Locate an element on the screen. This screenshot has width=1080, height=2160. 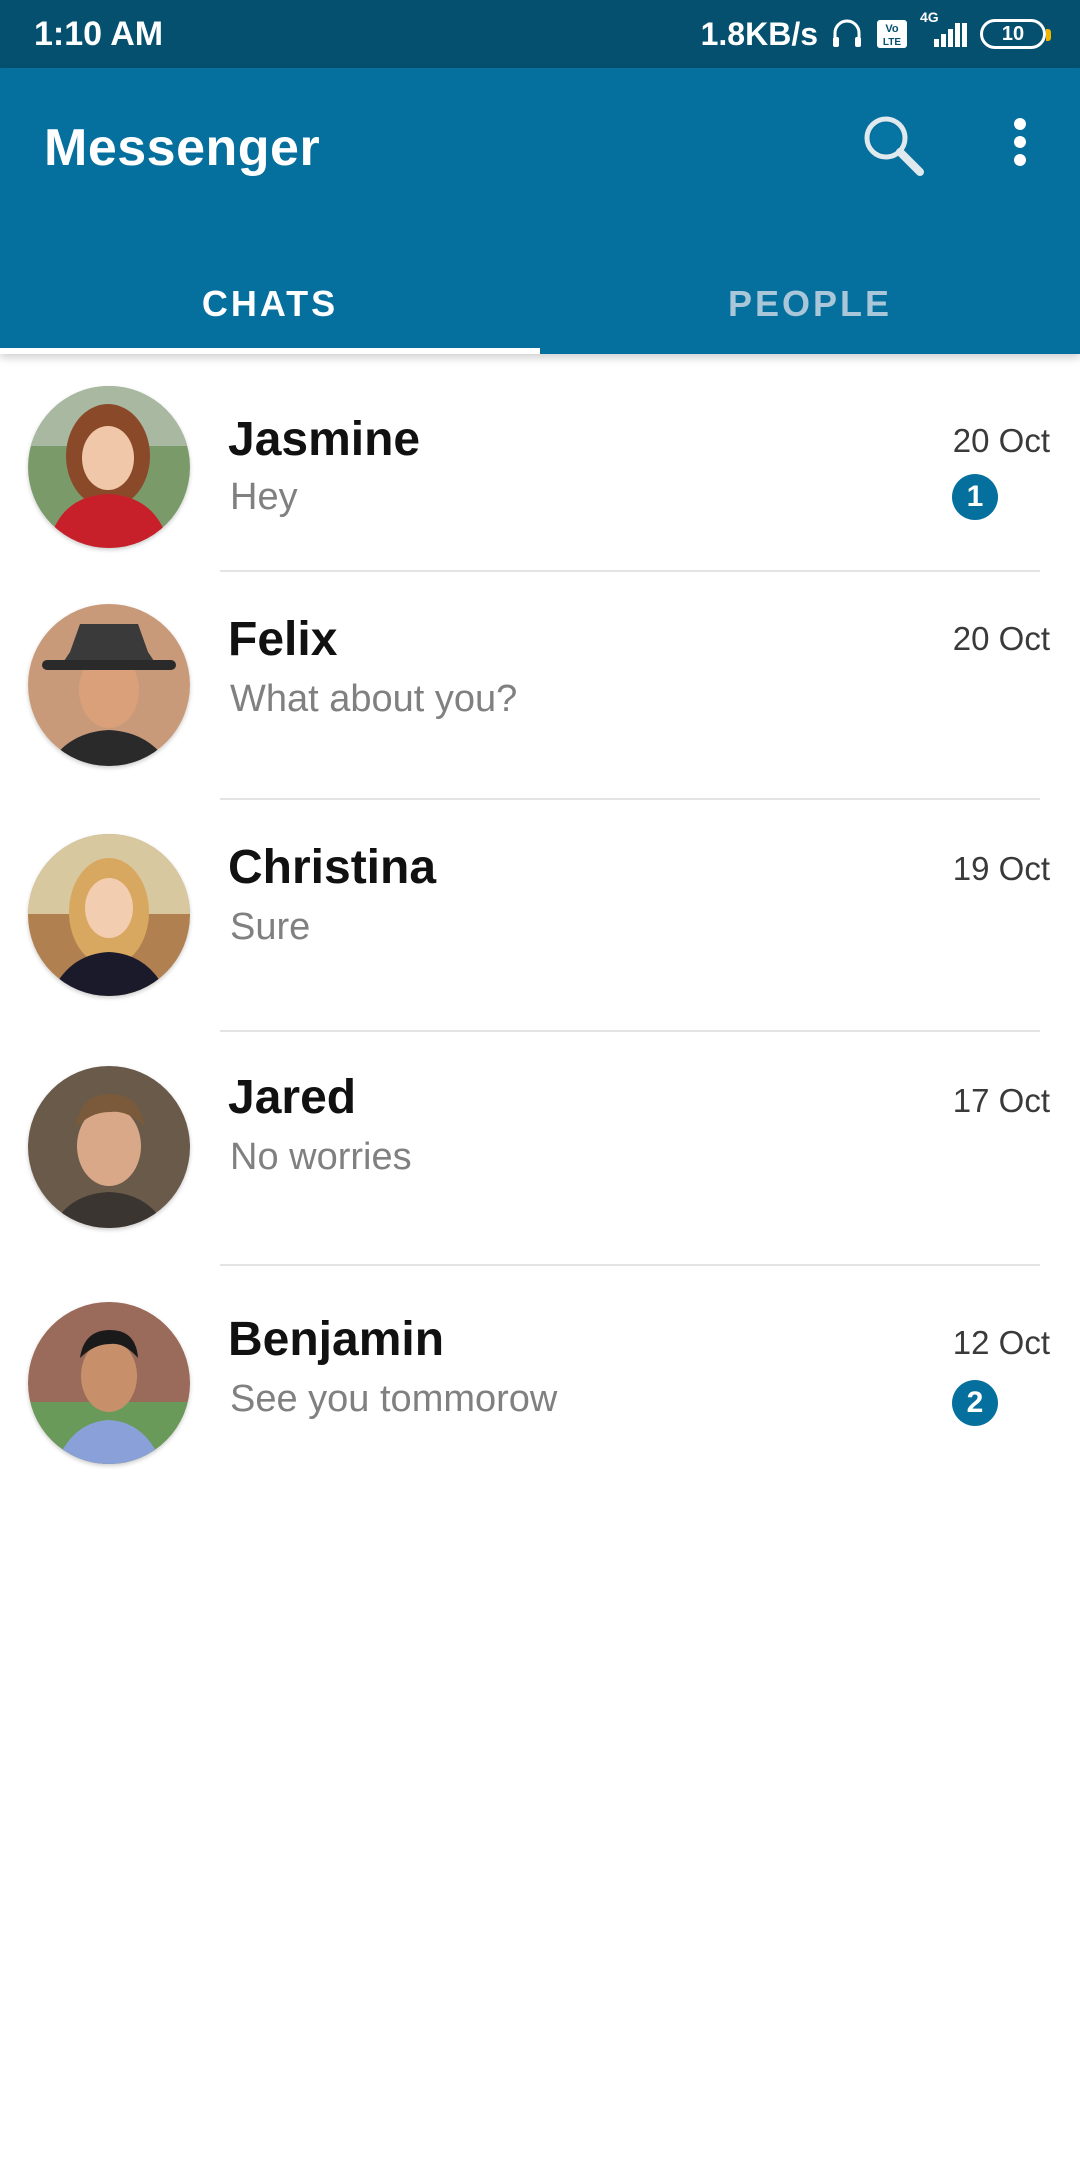
more-vert-icon is located at coordinates (1020, 142).